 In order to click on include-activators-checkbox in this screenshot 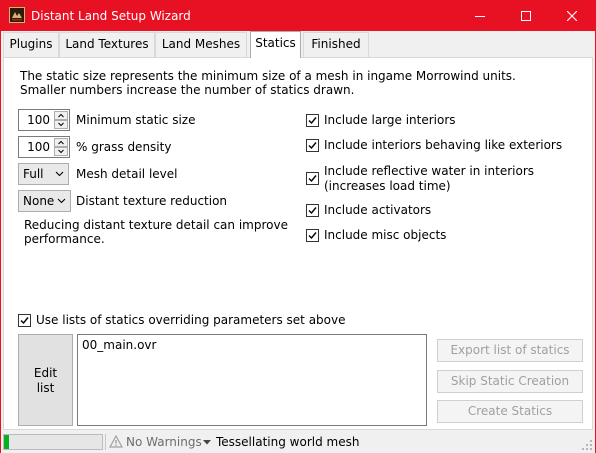, I will do `click(312, 210)`.